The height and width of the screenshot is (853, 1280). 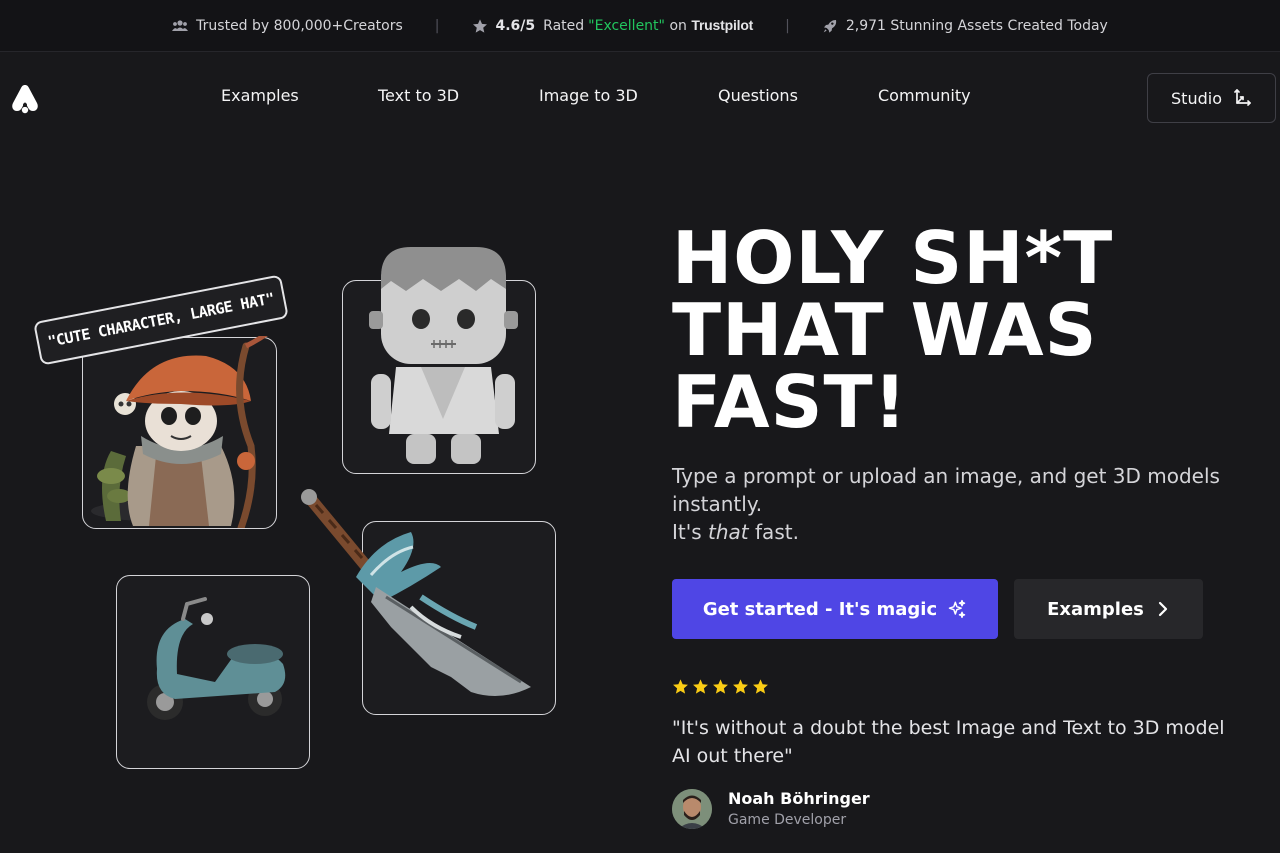 I want to click on hero-title-line: HOLY SH*T, so click(x=893, y=258).